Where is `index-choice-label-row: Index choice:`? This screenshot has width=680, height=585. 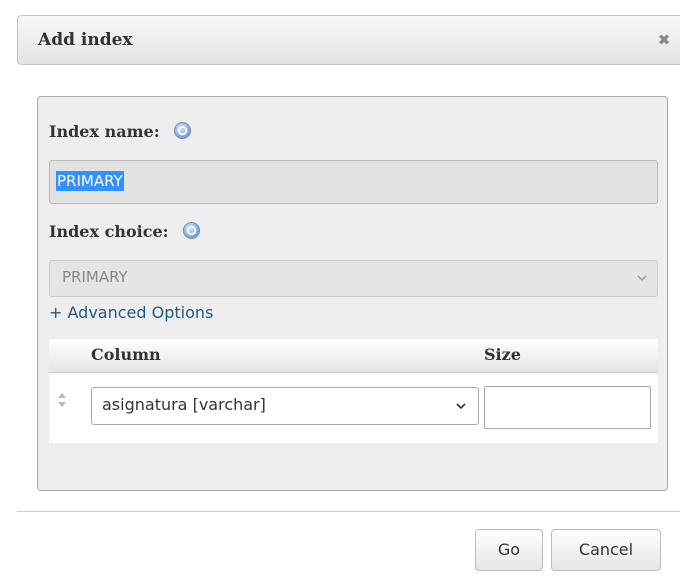
index-choice-label-row: Index choice: is located at coordinates (125, 231).